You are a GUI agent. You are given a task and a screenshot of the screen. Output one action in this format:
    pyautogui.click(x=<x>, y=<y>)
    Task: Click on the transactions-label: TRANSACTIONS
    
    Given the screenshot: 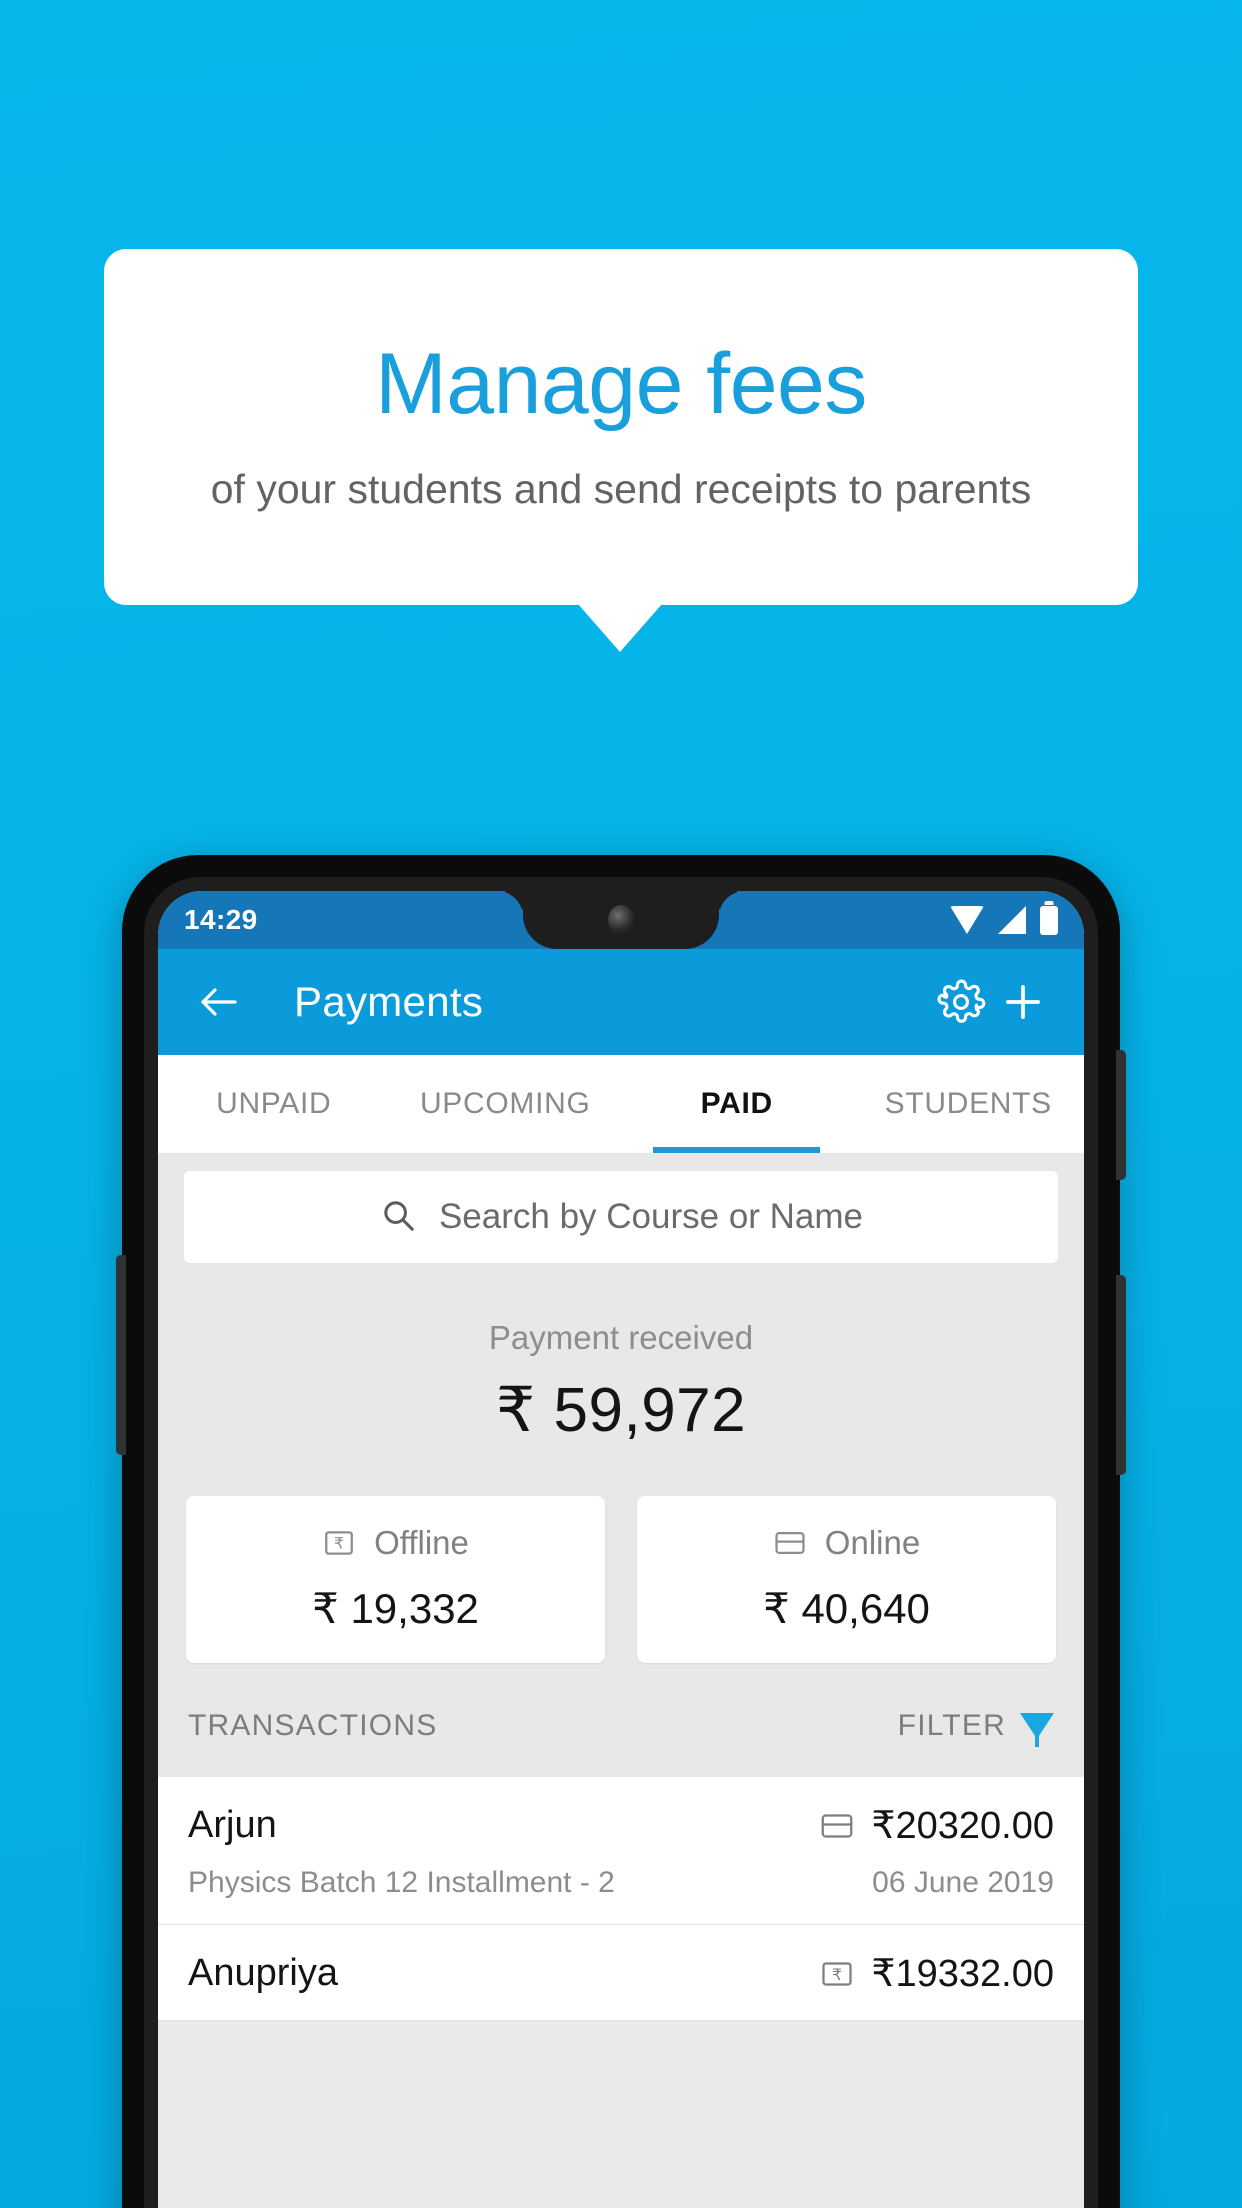 What is the action you would take?
    pyautogui.click(x=313, y=1725)
    